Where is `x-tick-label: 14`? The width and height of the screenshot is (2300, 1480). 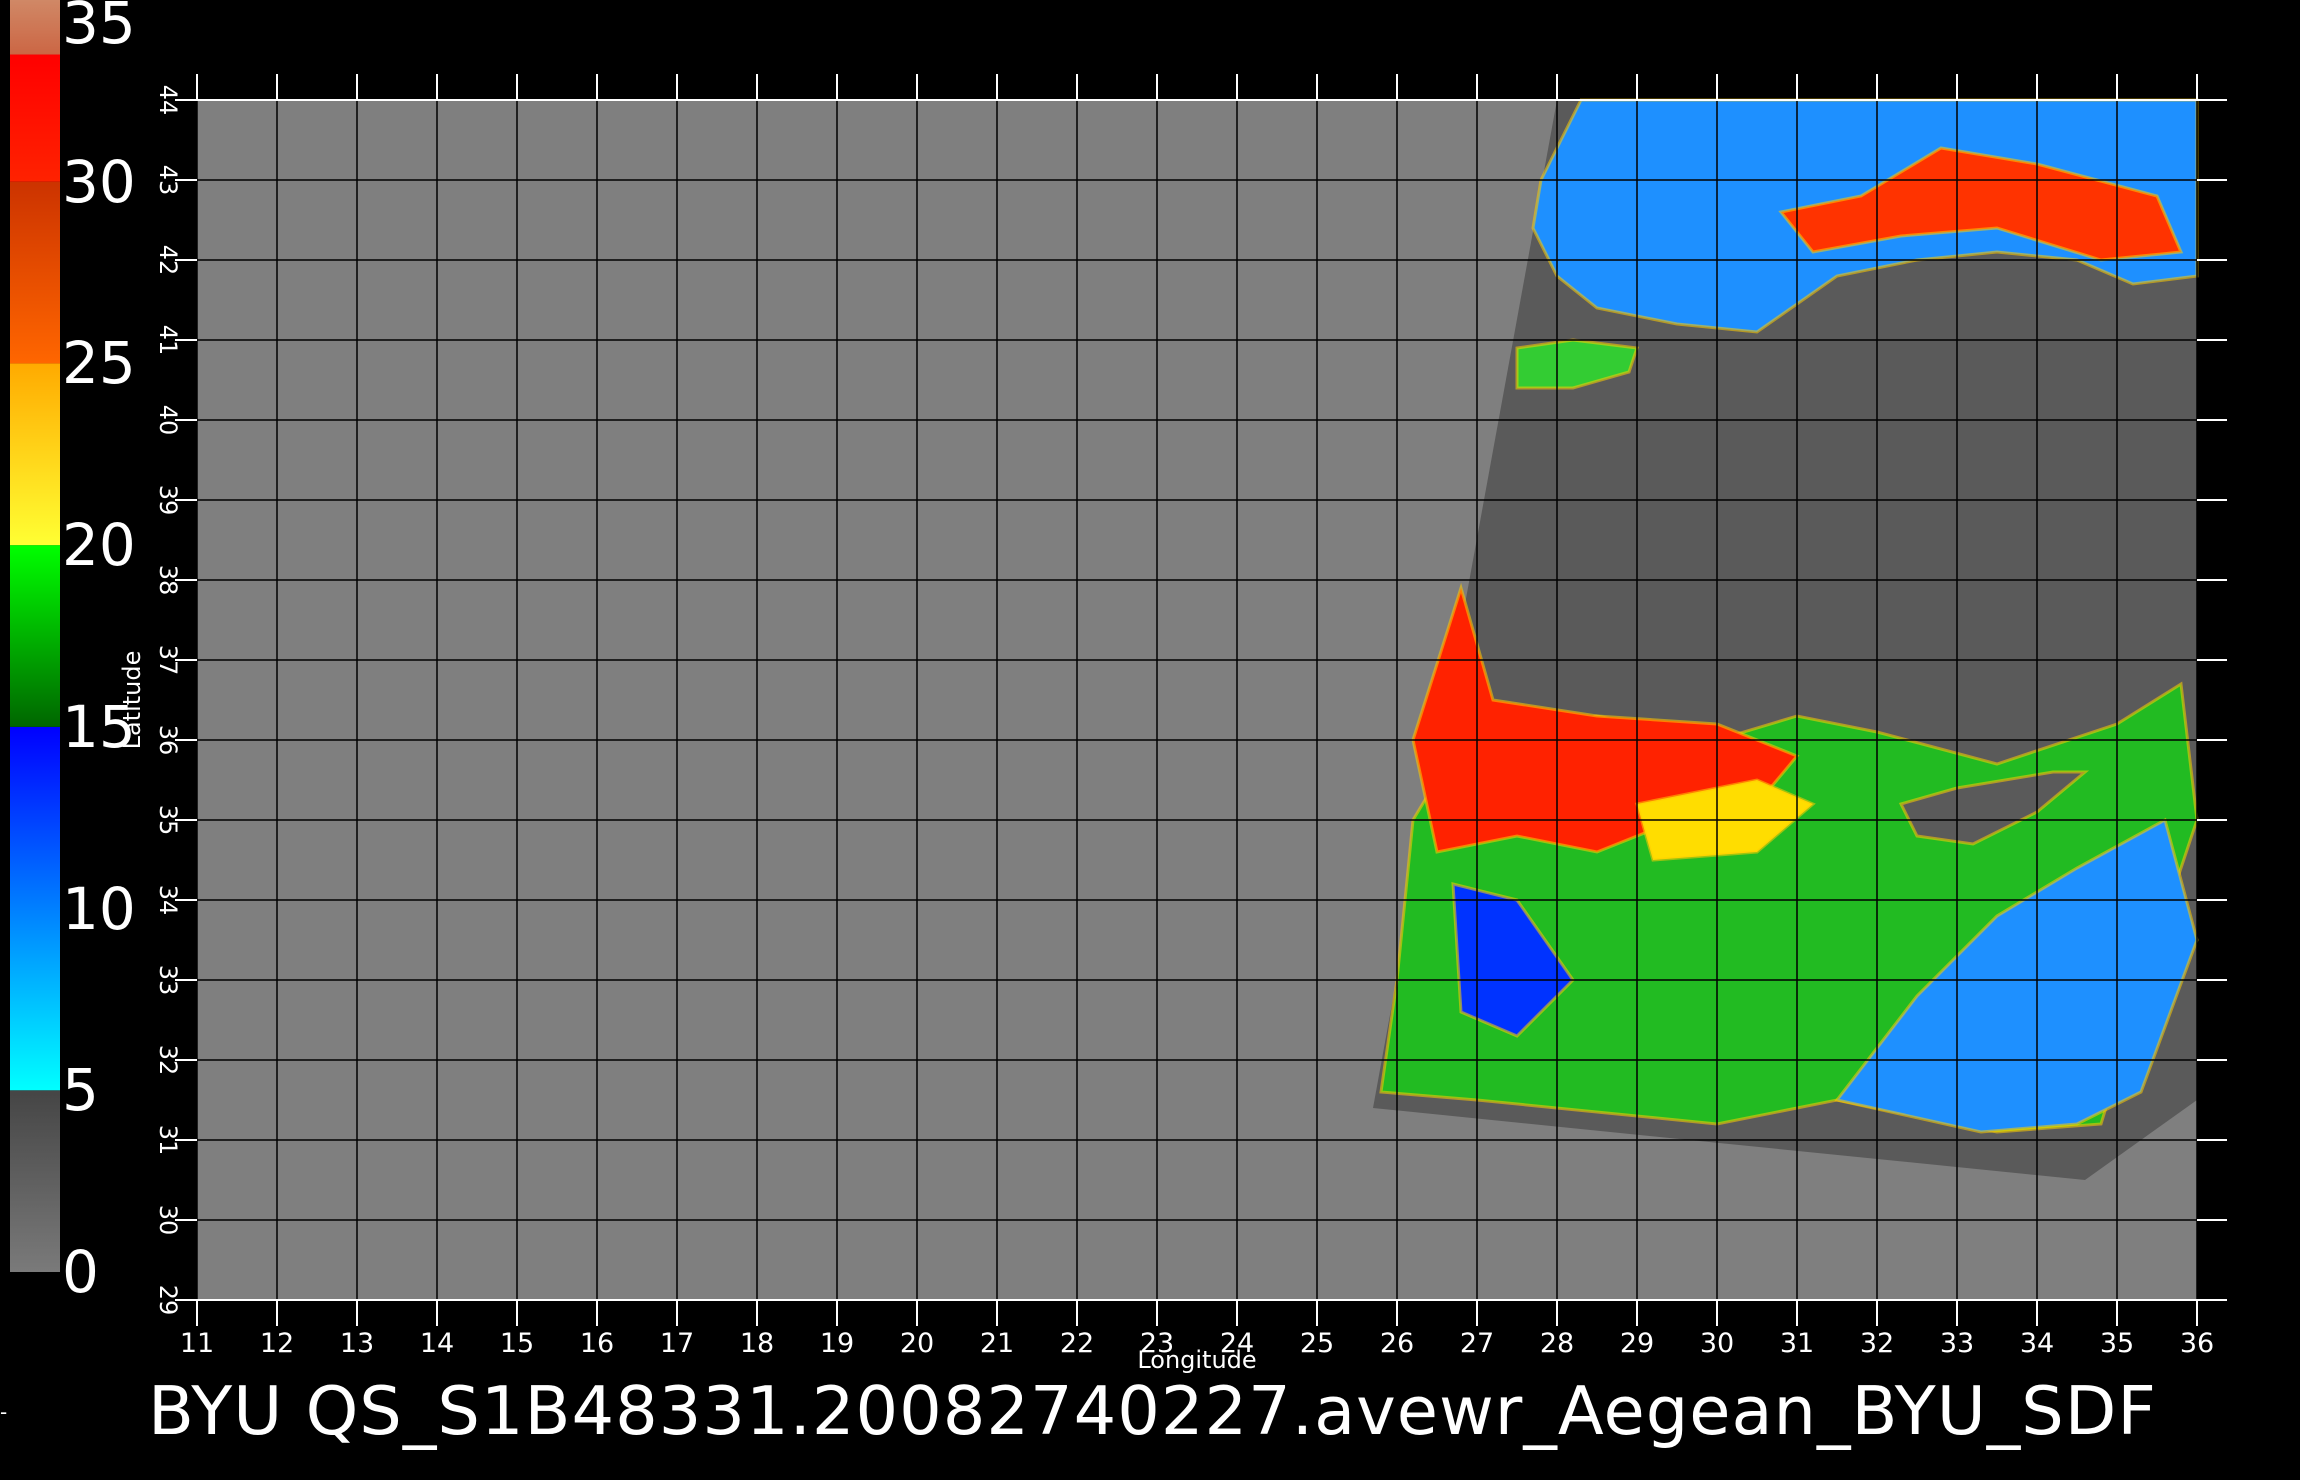 x-tick-label: 14 is located at coordinates (437, 1343).